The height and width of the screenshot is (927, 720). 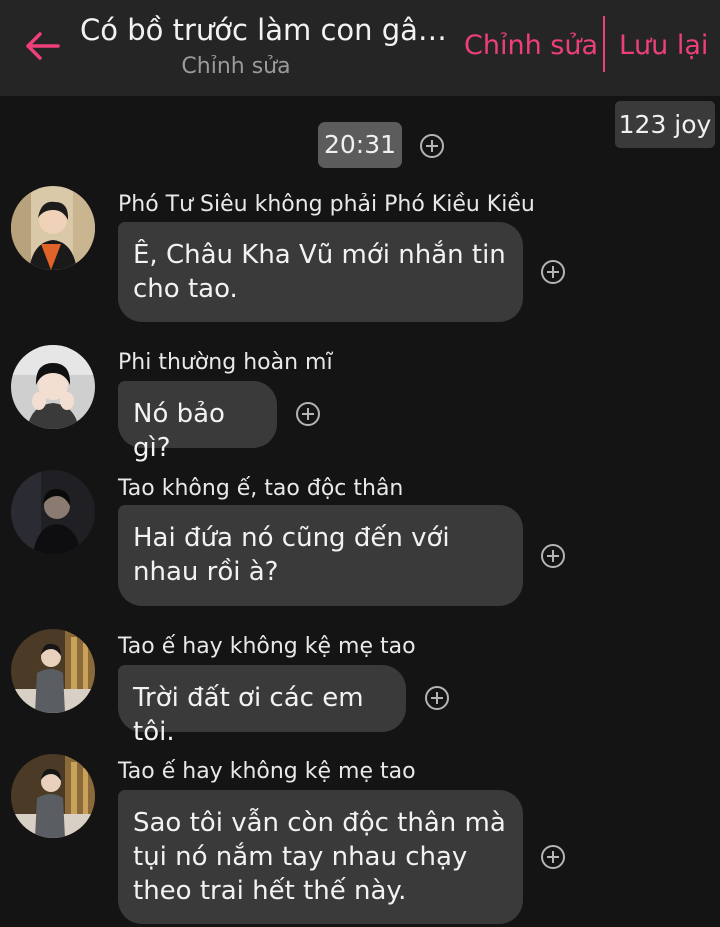 I want to click on message-bubble: Hai đứa nó cũng đến với nhau rồi à?, so click(x=320, y=555).